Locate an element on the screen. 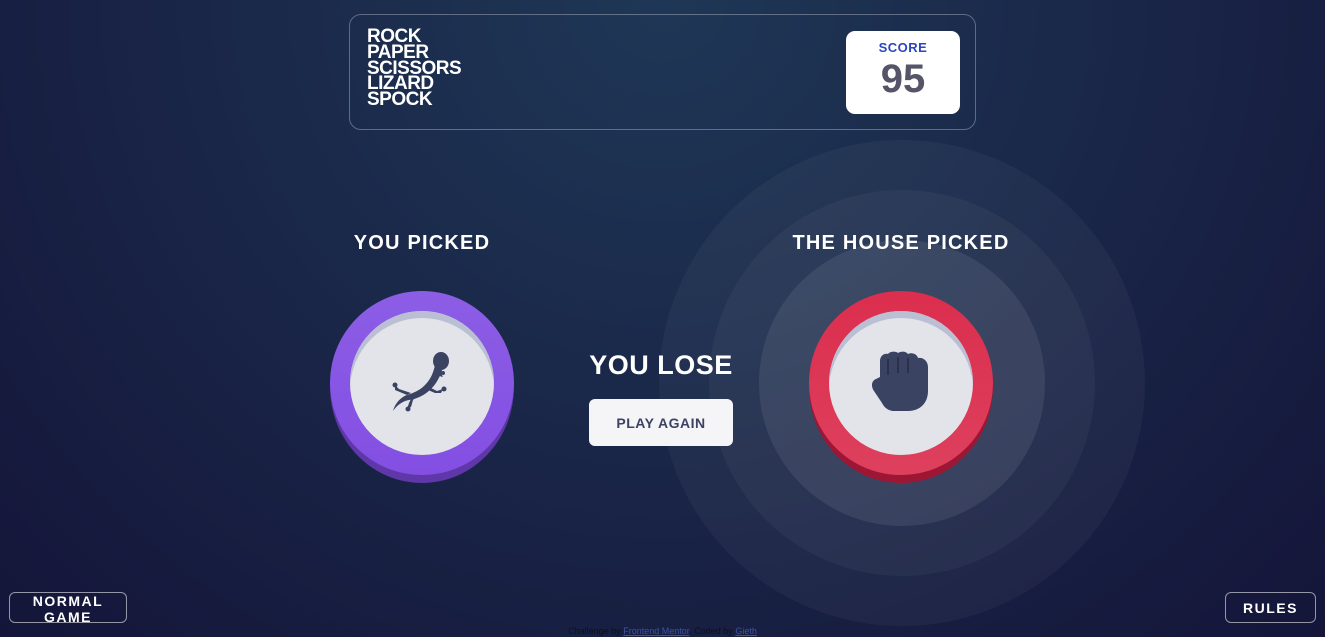  rock-fist-icon is located at coordinates (899, 381).